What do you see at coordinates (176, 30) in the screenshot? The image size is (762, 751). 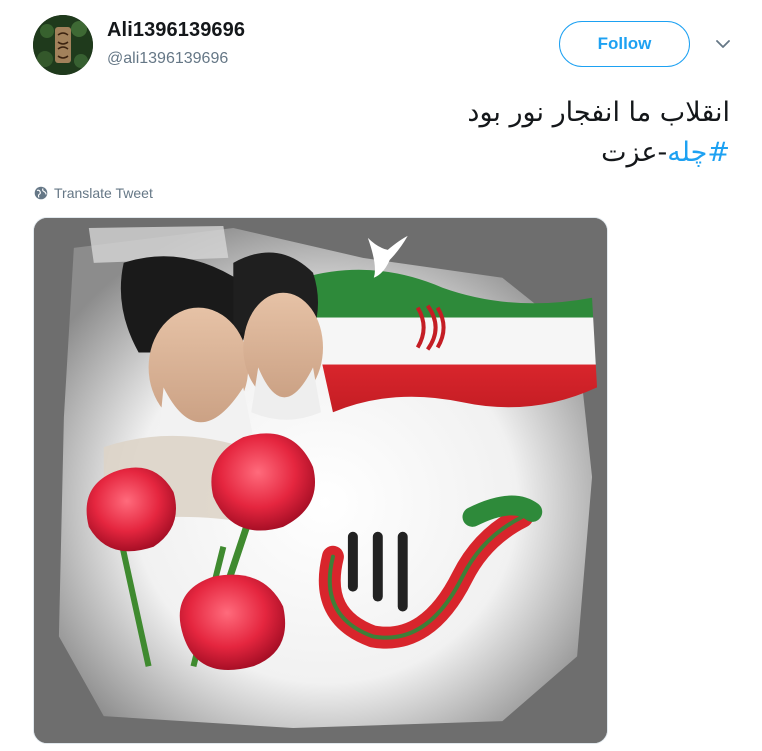 I see `display-name: Ali1396139696` at bounding box center [176, 30].